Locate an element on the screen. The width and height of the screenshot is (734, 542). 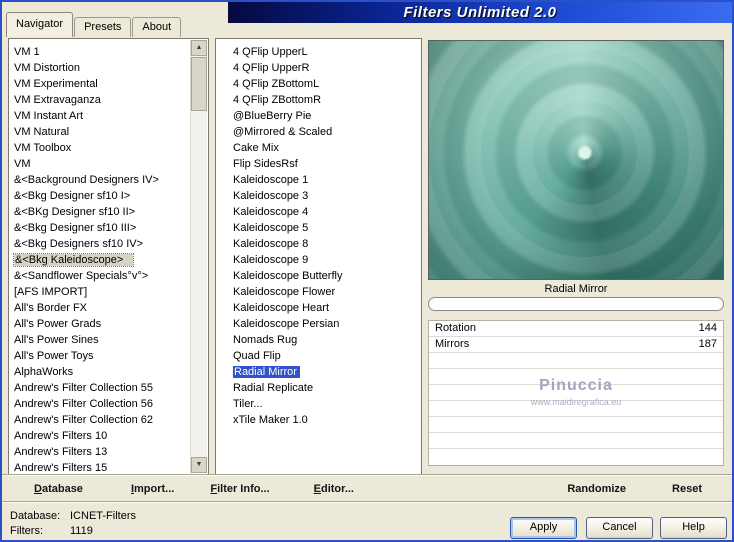
list-item: Flip SidesRsf is located at coordinates (318, 164).